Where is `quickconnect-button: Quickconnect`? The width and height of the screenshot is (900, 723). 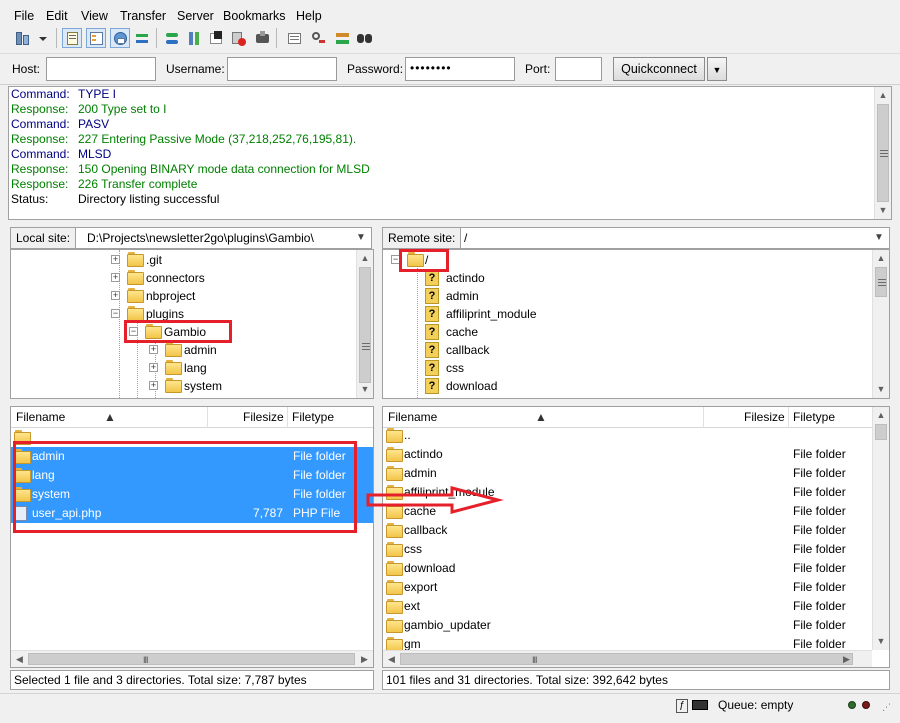 quickconnect-button: Quickconnect is located at coordinates (659, 69).